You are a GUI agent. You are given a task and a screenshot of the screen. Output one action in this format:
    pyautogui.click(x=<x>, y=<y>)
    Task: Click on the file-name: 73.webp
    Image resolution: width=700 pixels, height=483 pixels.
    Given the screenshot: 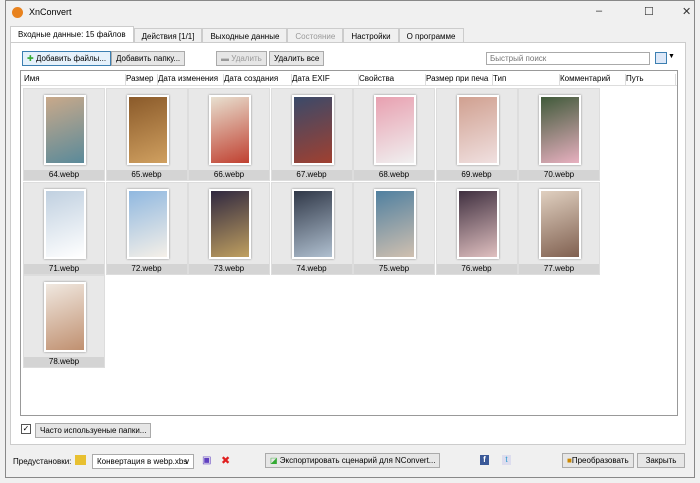 What is the action you would take?
    pyautogui.click(x=229, y=268)
    